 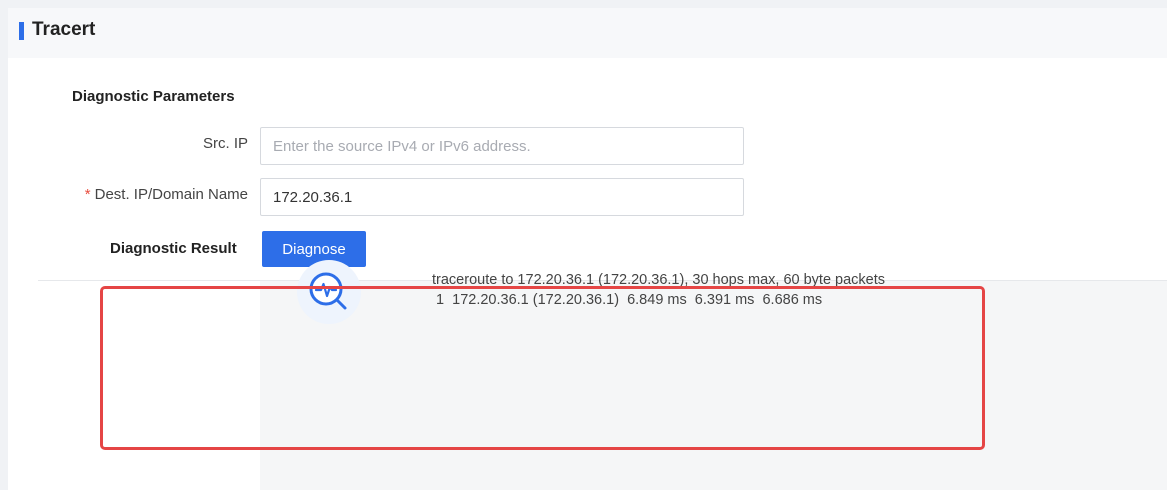 What do you see at coordinates (87, 194) in the screenshot?
I see `required-asterisk: *` at bounding box center [87, 194].